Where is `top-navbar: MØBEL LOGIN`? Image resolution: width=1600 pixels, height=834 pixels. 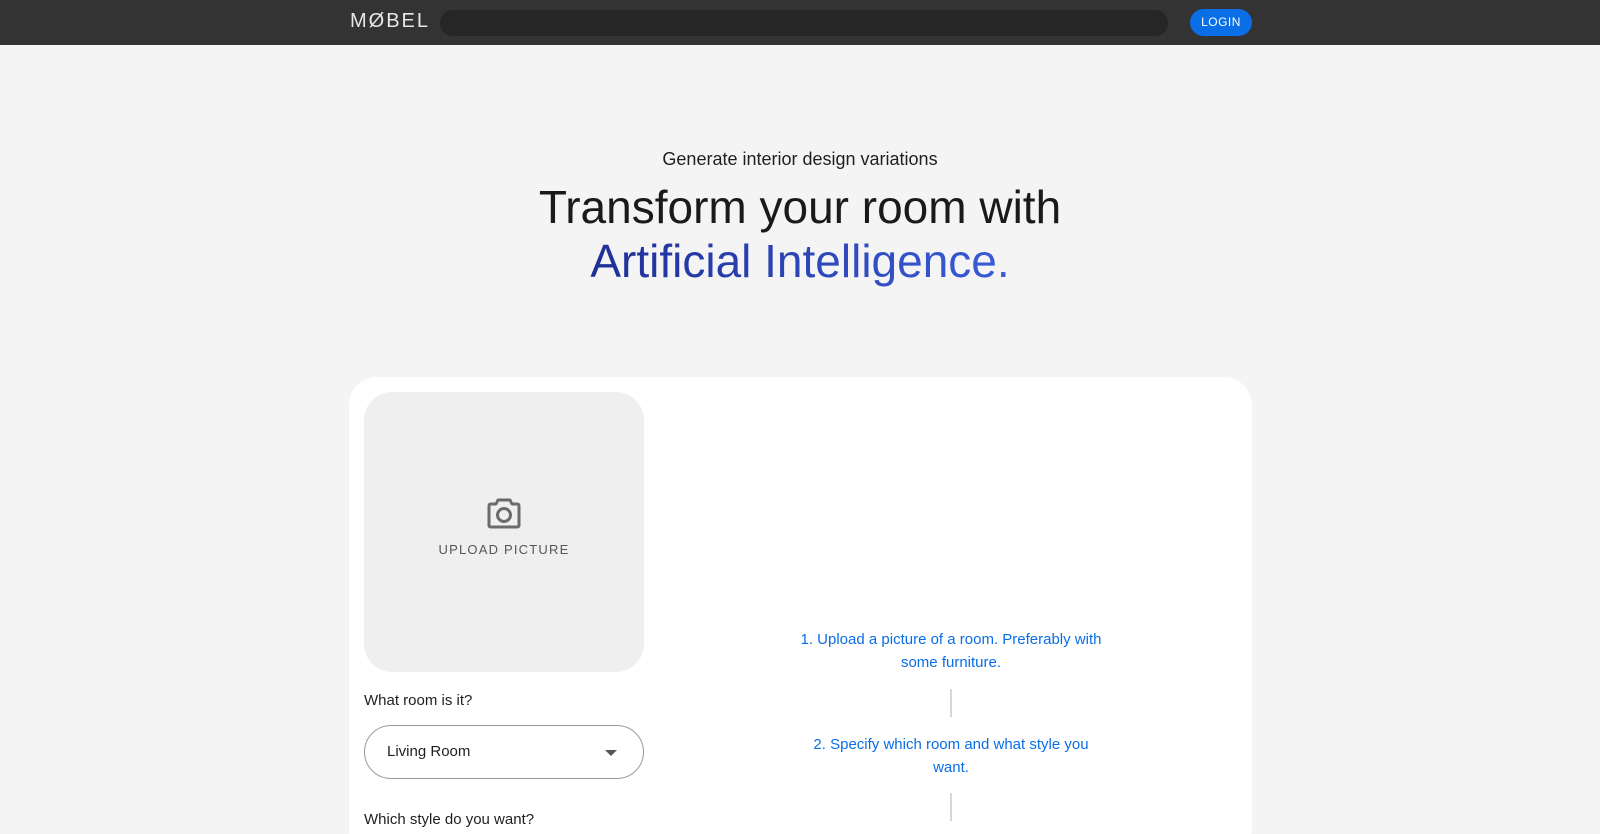 top-navbar: MØBEL LOGIN is located at coordinates (800, 22).